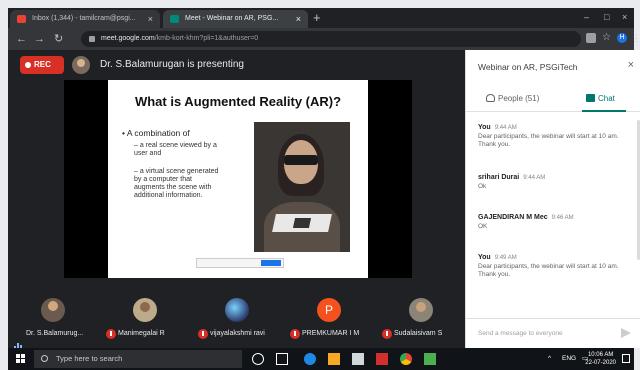 This screenshot has width=640, height=370. What do you see at coordinates (624, 17) in the screenshot?
I see `close-window-button: ×` at bounding box center [624, 17].